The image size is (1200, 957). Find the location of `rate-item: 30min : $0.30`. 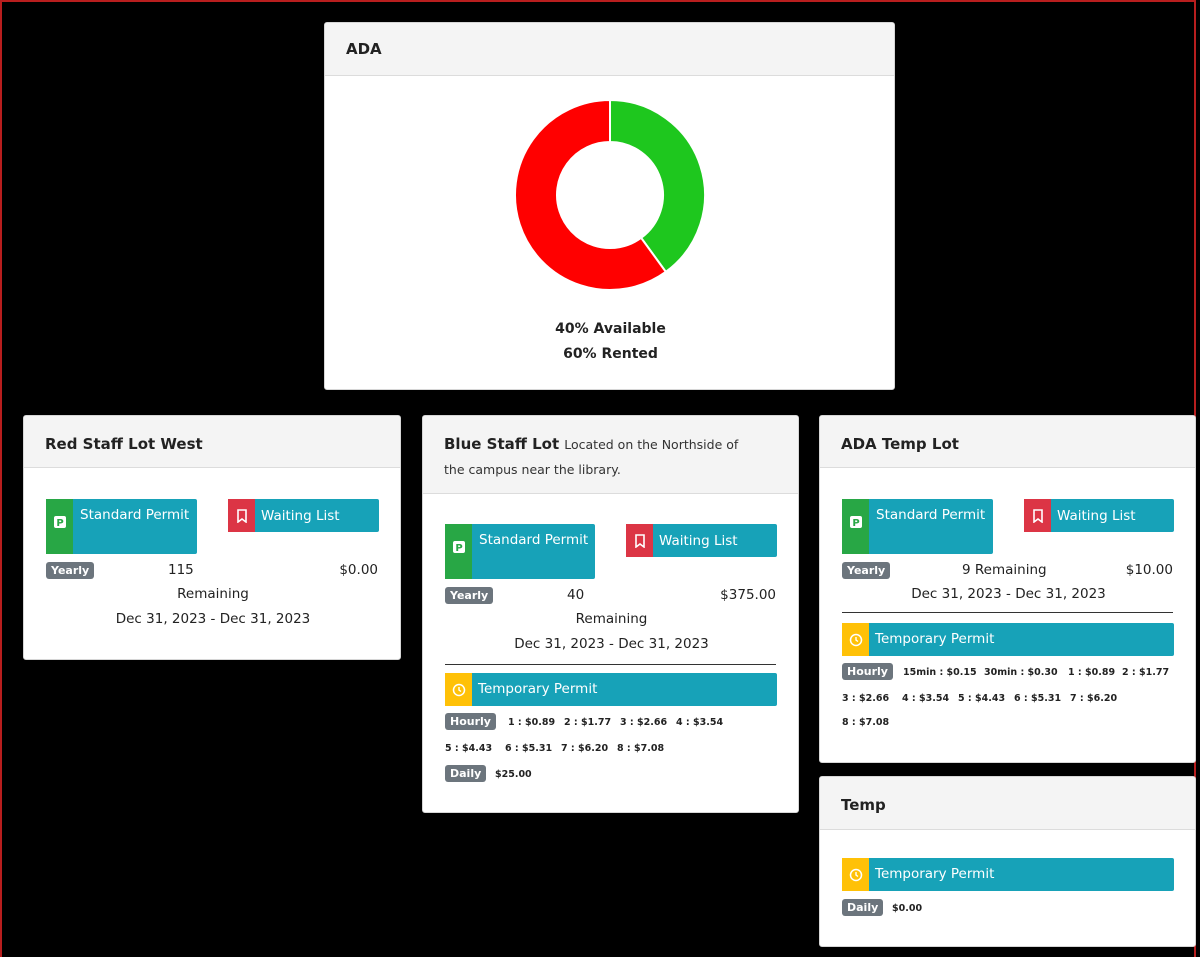

rate-item: 30min : $0.30 is located at coordinates (1021, 672).